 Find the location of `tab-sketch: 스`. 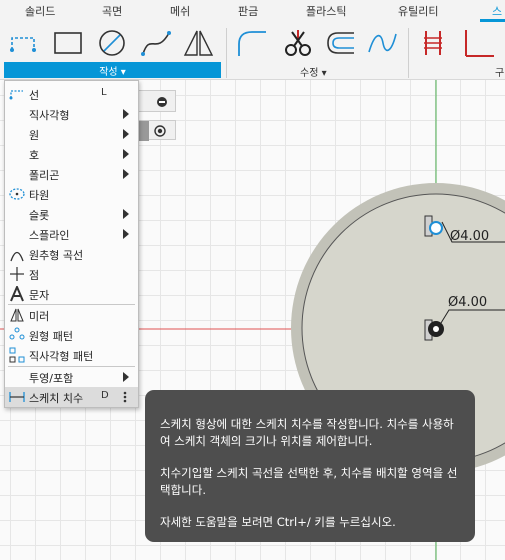

tab-sketch: 스 is located at coordinates (497, 11).